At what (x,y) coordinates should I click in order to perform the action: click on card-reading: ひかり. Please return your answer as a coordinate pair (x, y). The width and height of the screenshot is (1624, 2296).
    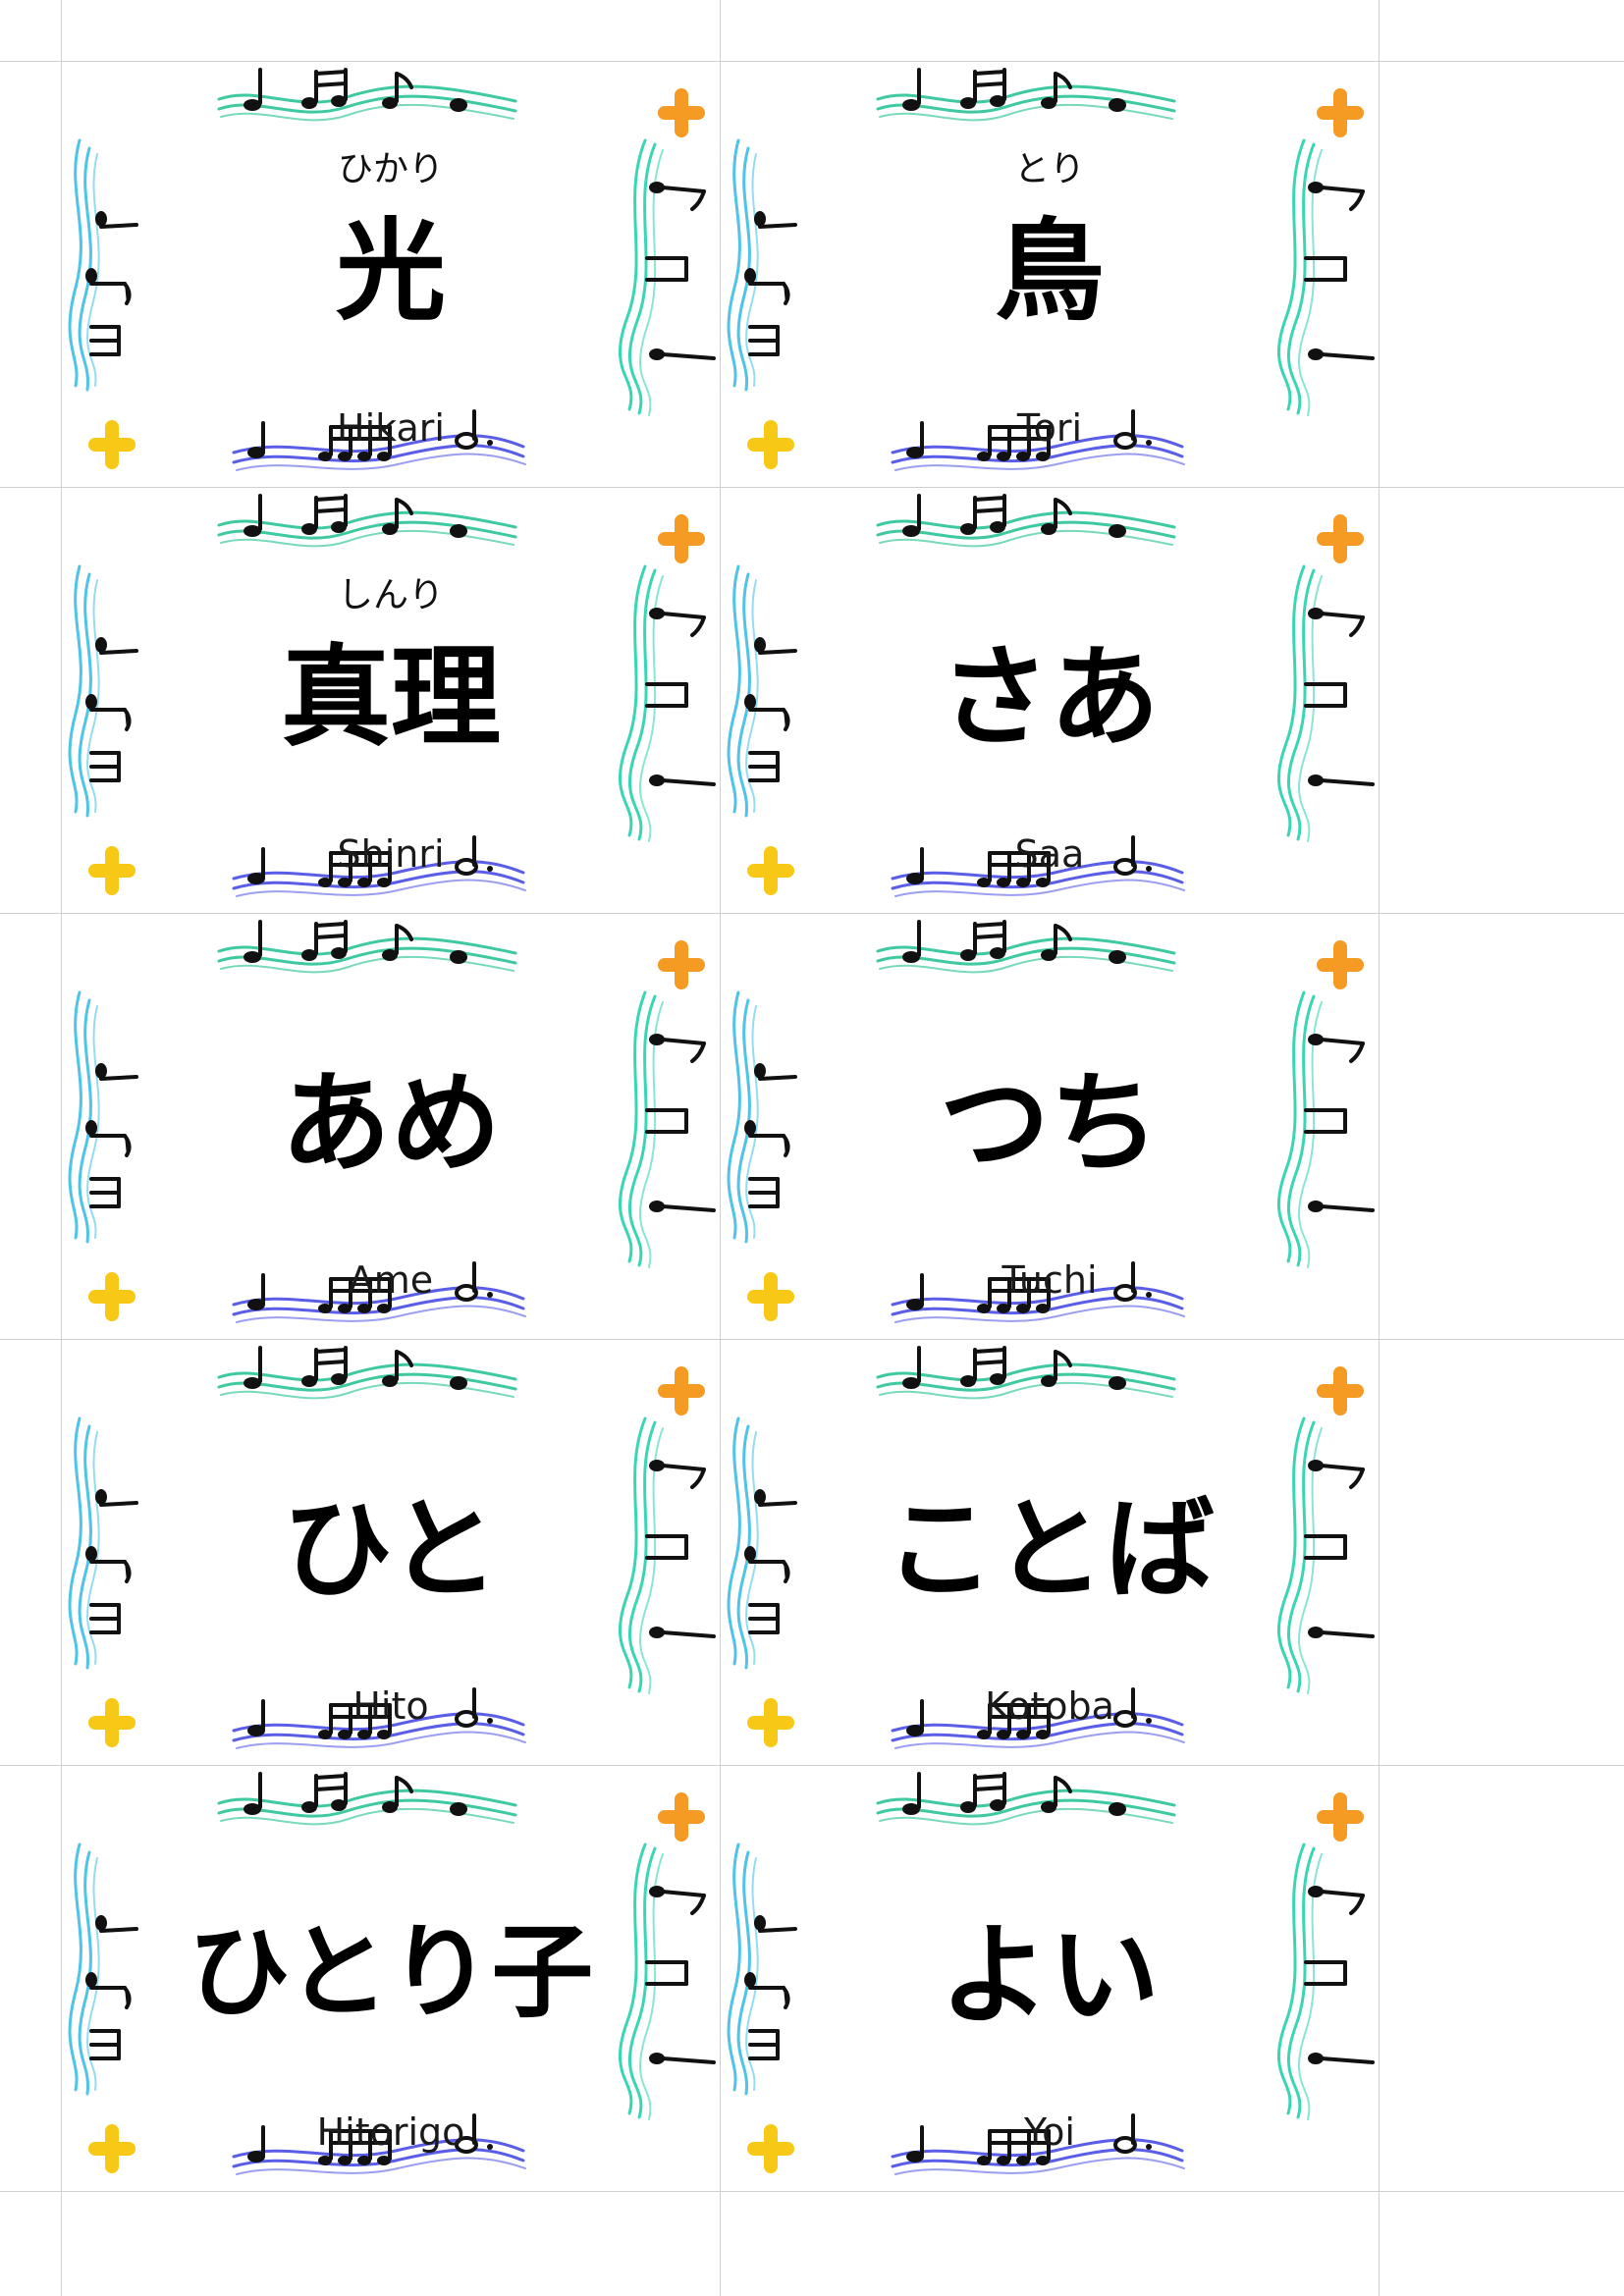
    Looking at the image, I should click on (390, 169).